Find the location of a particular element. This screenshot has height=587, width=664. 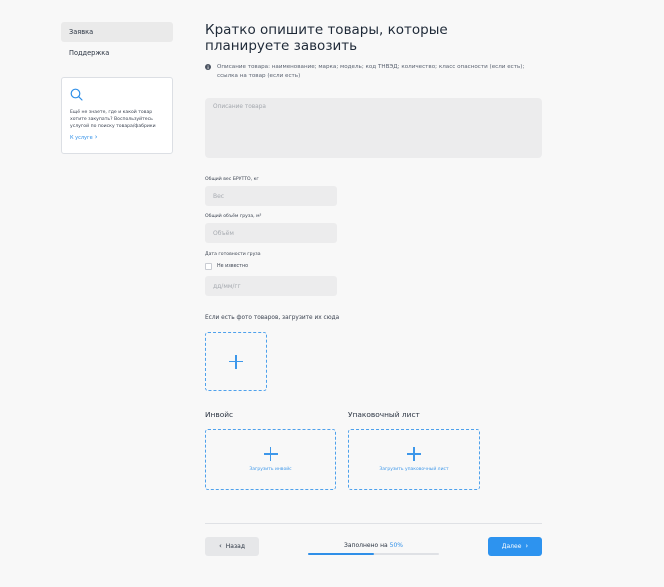

sidebar-item-label: Поддержка is located at coordinates (89, 53).